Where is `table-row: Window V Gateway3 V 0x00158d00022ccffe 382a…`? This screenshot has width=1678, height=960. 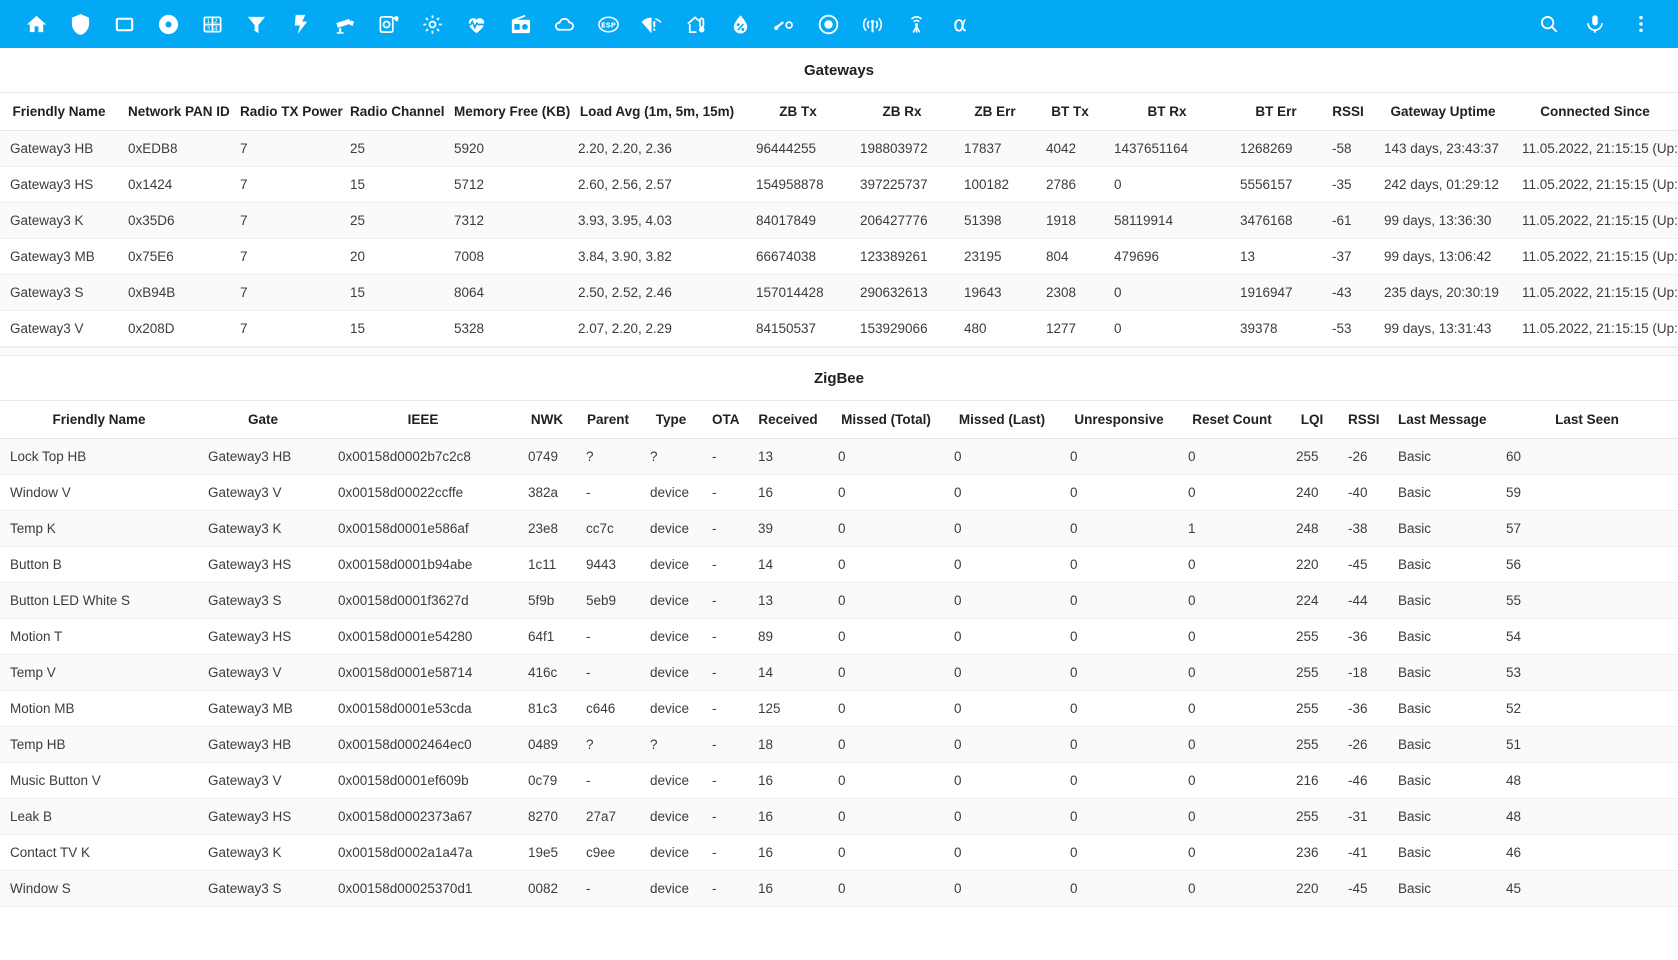 table-row: Window V Gateway3 V 0x00158d00022ccffe 382a… is located at coordinates (839, 492).